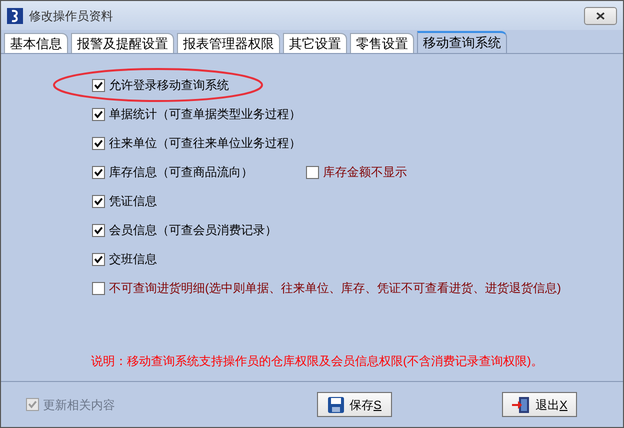  Describe the element at coordinates (193, 230) in the screenshot. I see `option-label: 会员信息（可查会员消费记录）` at that location.